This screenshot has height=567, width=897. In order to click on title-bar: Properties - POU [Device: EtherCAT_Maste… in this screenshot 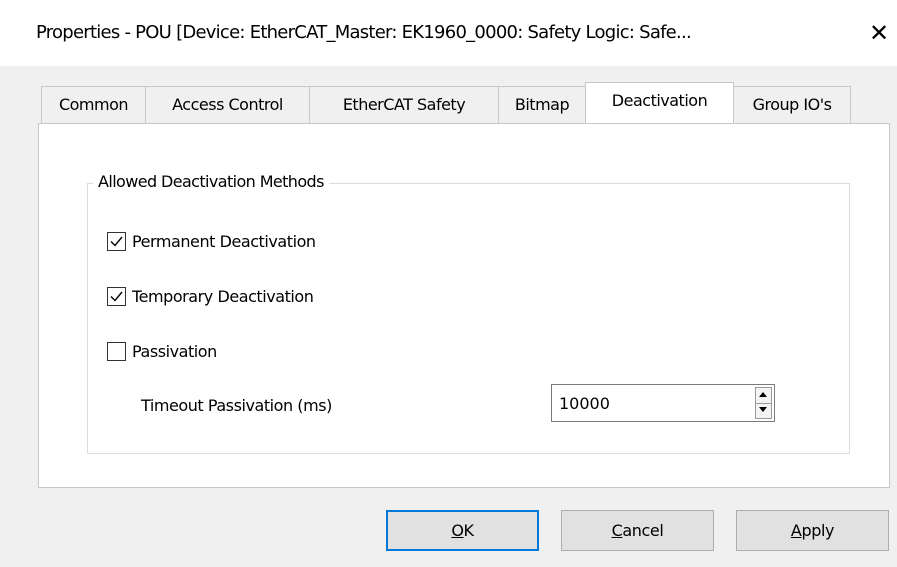, I will do `click(448, 33)`.